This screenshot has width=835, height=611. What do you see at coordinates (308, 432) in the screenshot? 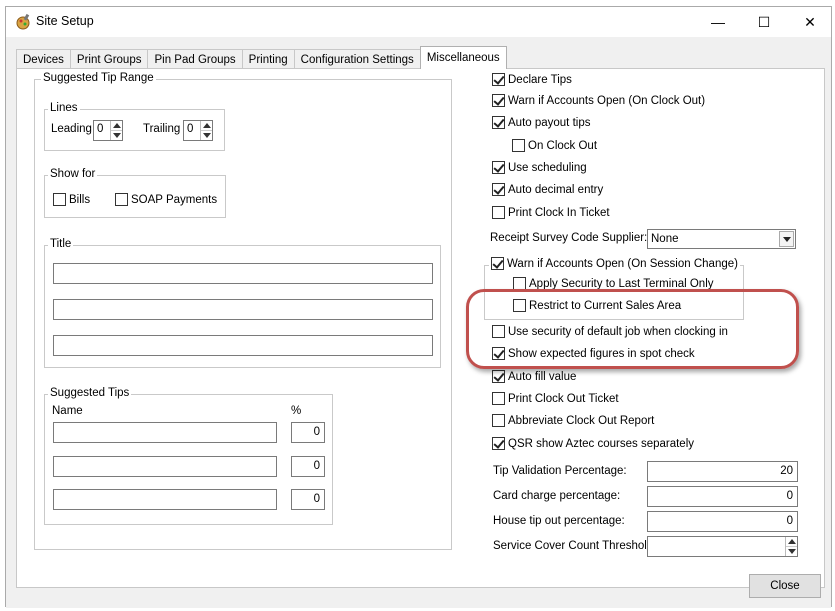
I see `tip-percent-input-1: 0` at bounding box center [308, 432].